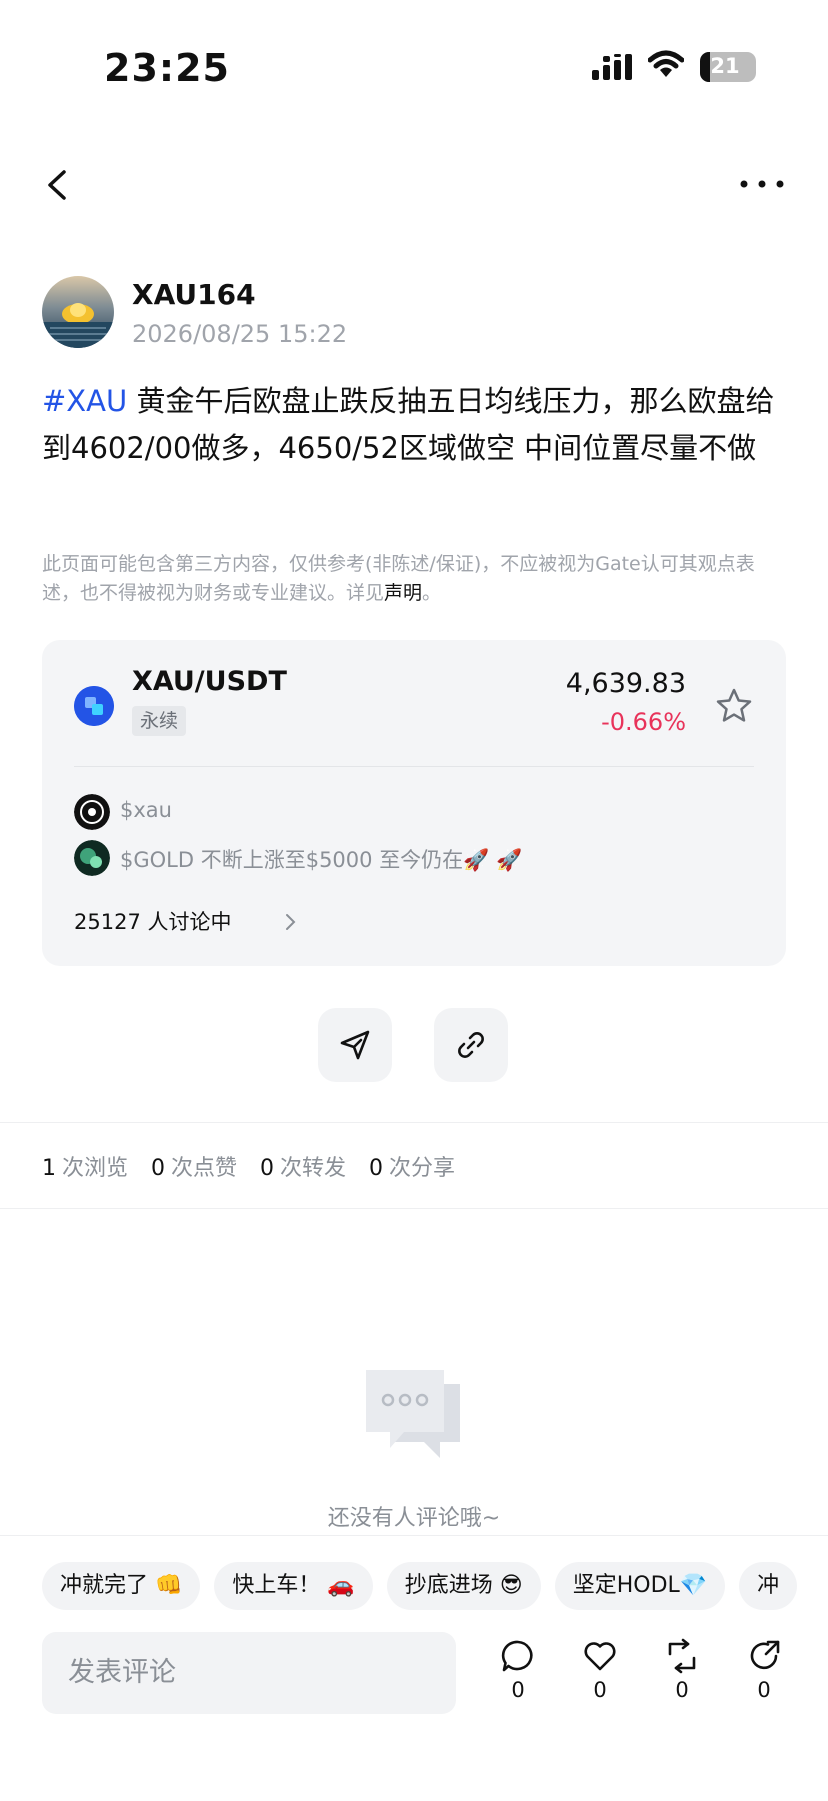 This screenshot has width=828, height=1801. I want to click on quick-reply-chip: 冲, so click(768, 1586).